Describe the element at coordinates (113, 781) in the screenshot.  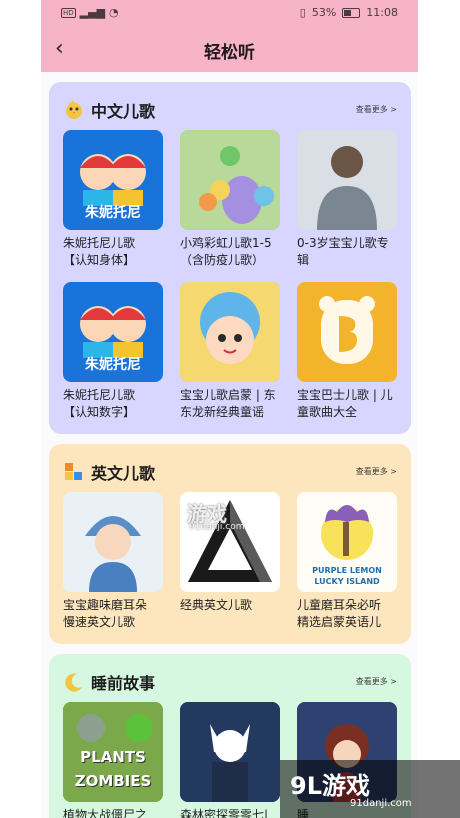
I see `cover-text-line2: ZOMBIES` at that location.